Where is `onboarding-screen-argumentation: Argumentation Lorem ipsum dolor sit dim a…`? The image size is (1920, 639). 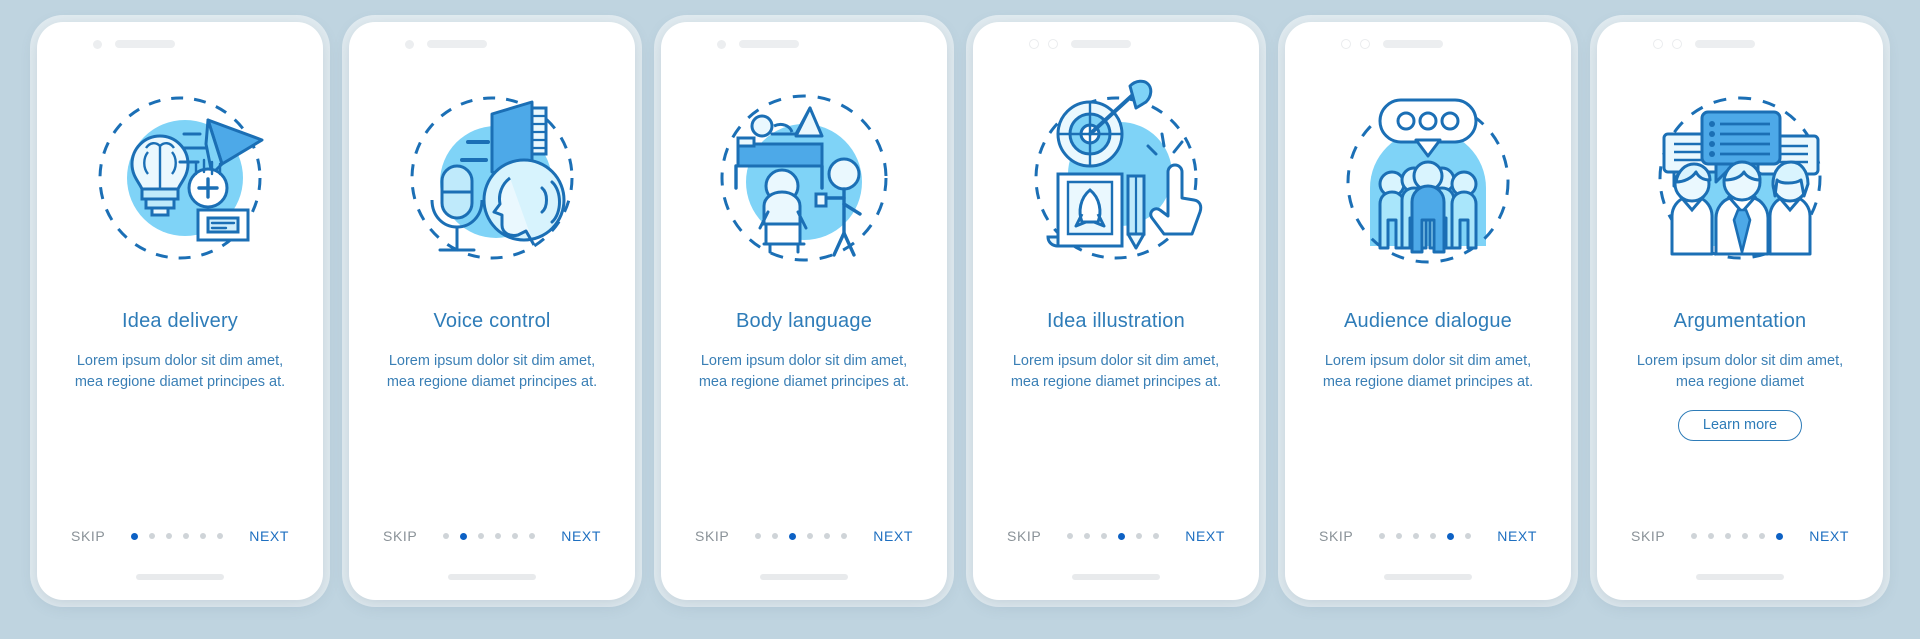 onboarding-screen-argumentation: Argumentation Lorem ipsum dolor sit dim a… is located at coordinates (1740, 311).